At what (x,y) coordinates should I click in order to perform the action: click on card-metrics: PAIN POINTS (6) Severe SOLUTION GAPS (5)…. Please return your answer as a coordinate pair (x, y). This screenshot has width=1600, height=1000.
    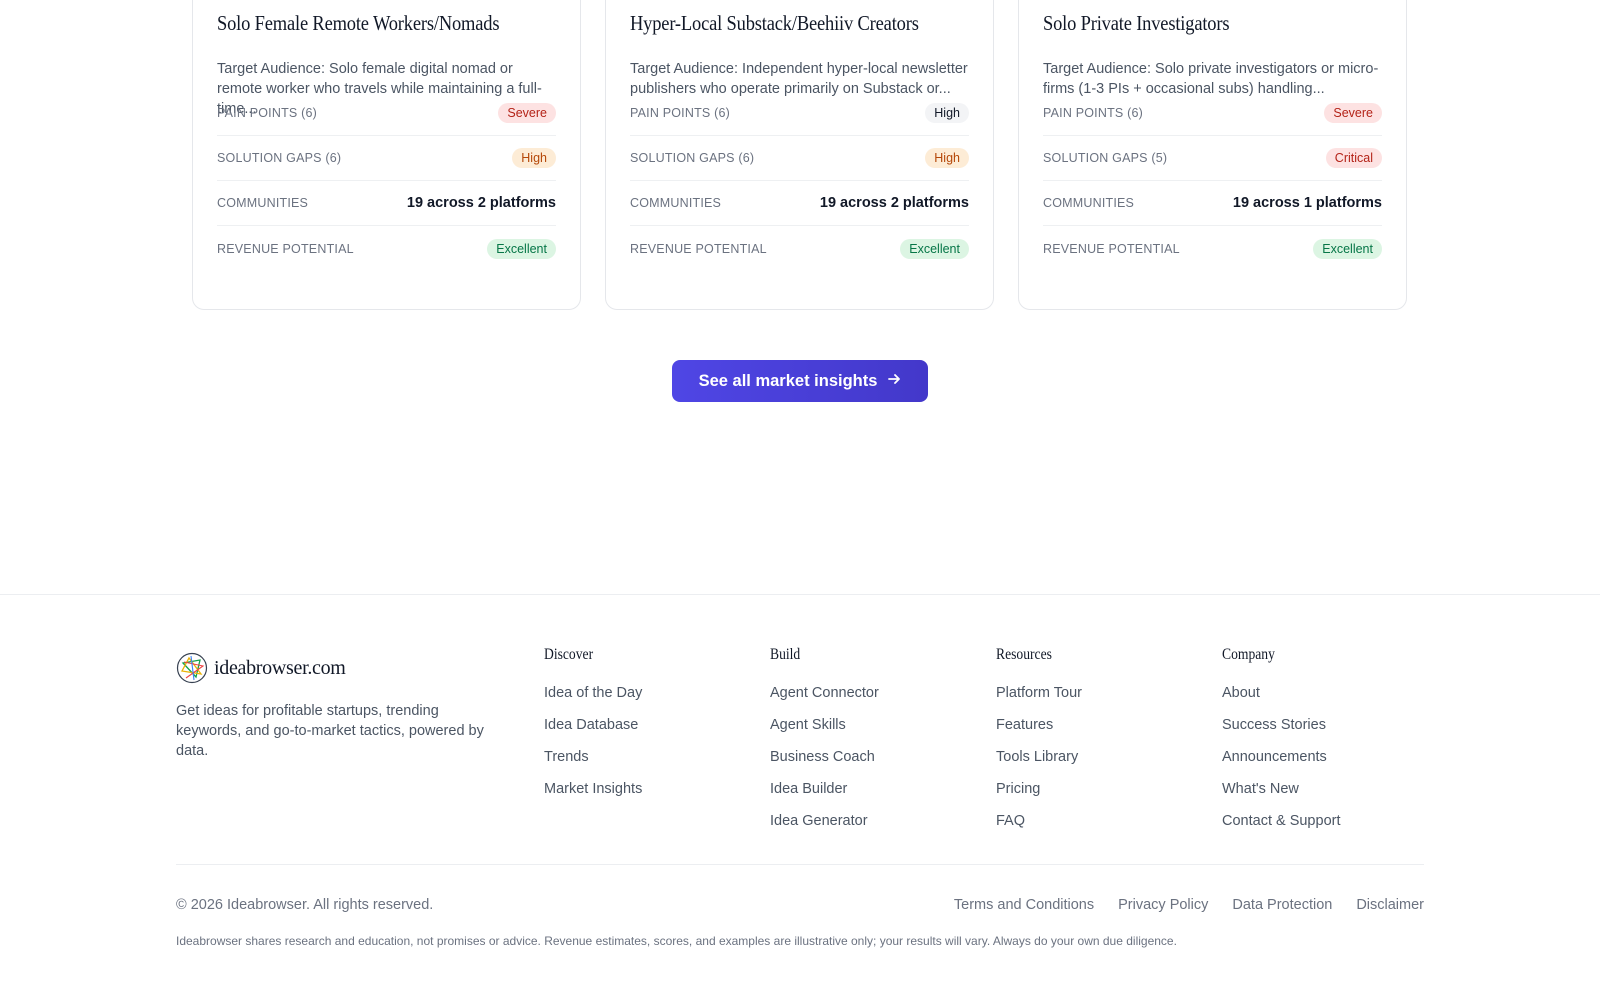
    Looking at the image, I should click on (1212, 181).